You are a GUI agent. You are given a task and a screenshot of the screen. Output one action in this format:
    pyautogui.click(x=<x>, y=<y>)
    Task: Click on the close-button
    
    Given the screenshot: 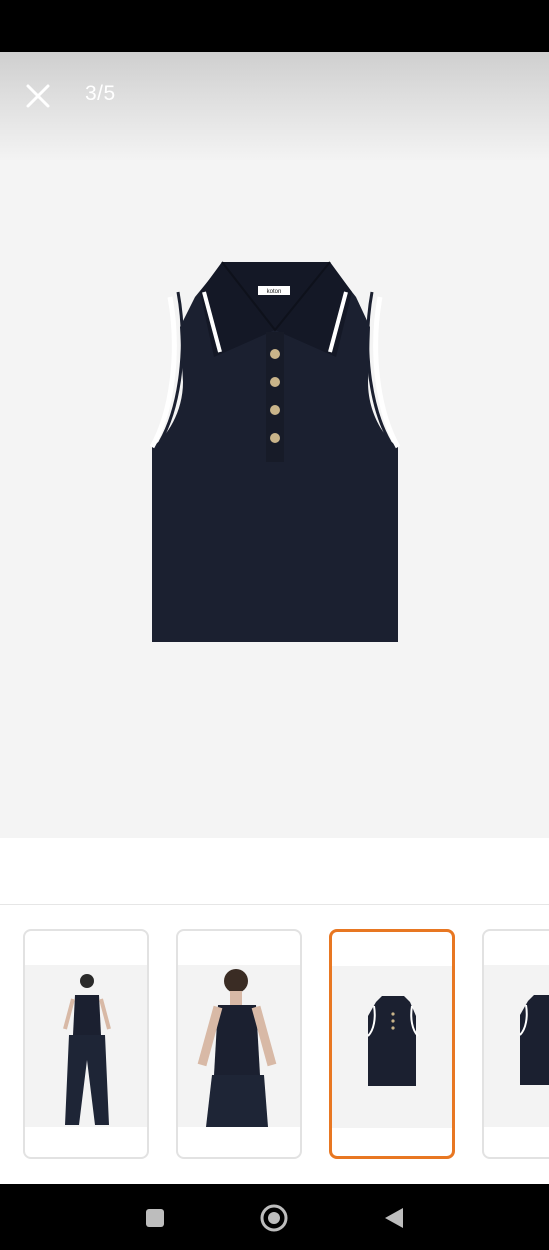 What is the action you would take?
    pyautogui.click(x=38, y=96)
    